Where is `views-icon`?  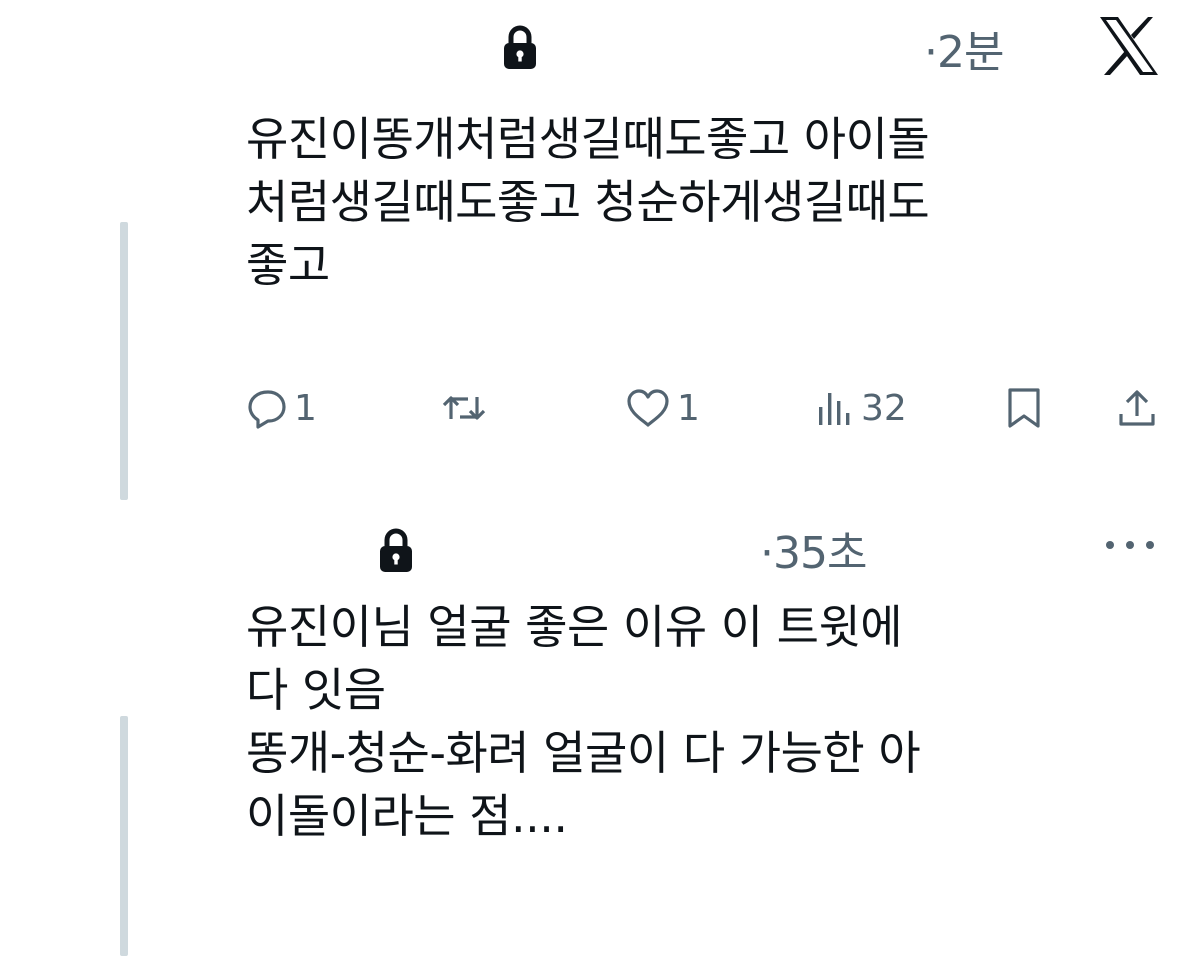
views-icon is located at coordinates (835, 408).